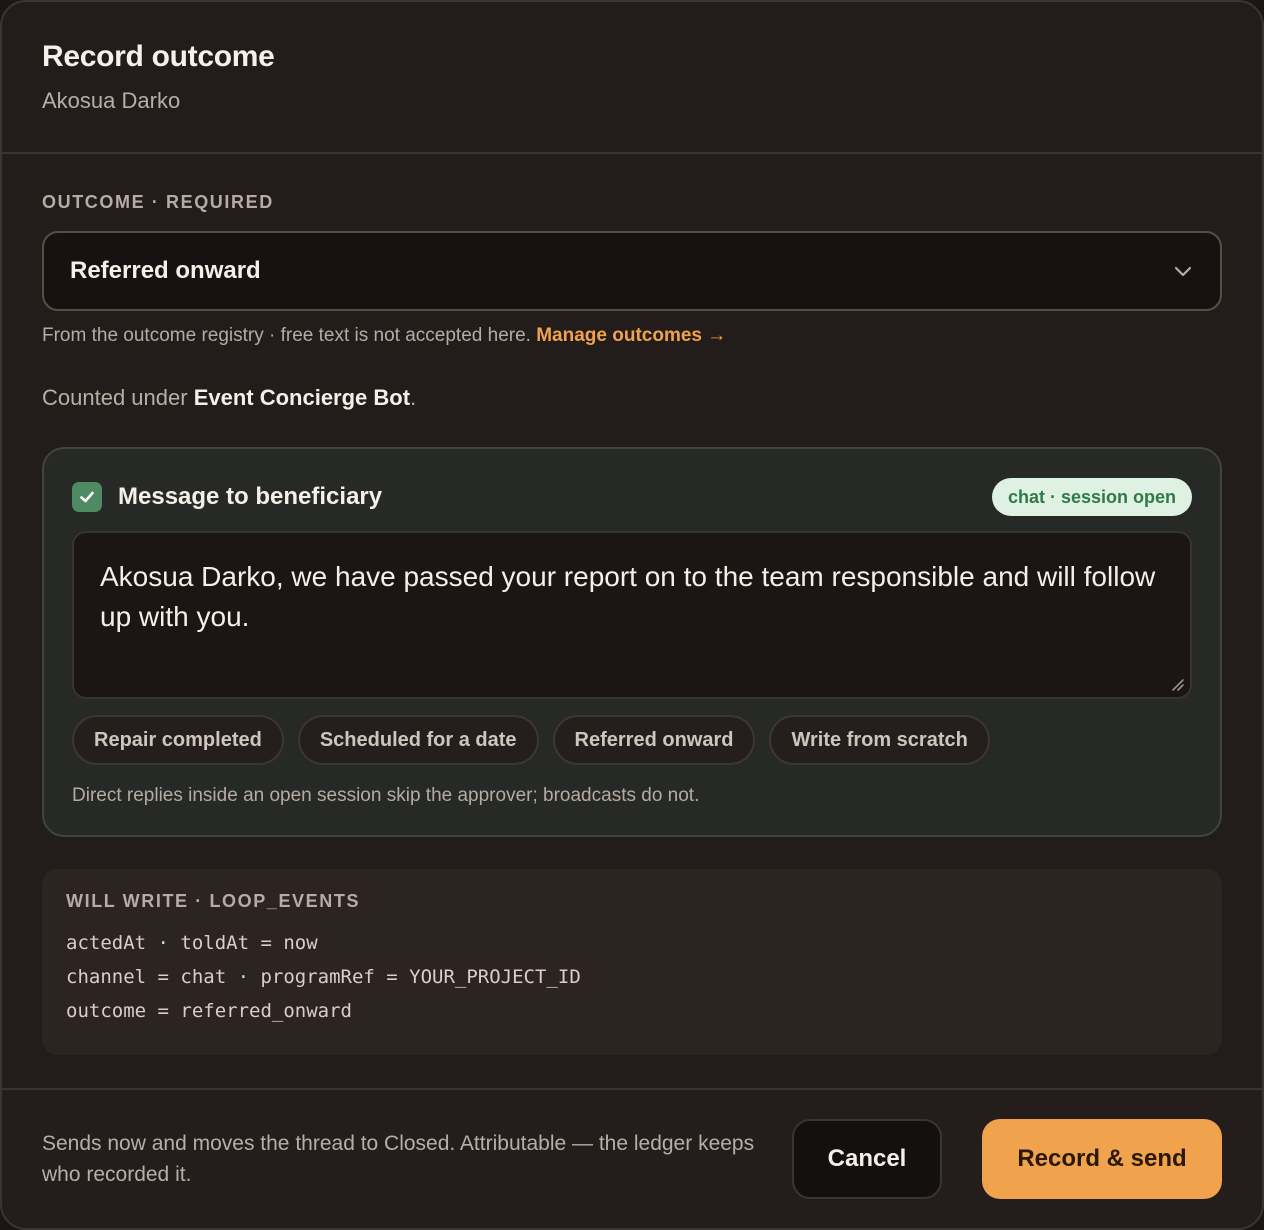 This screenshot has width=1264, height=1230. I want to click on manage-outcomes-link: Manage outcomes →, so click(631, 335).